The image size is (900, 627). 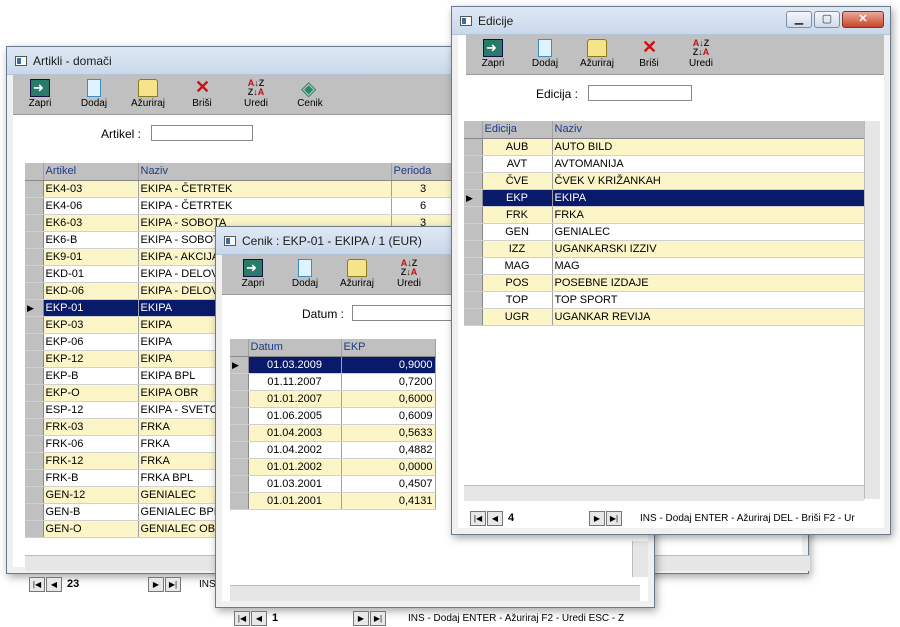 I want to click on table-cell: GENIALEC, so click(x=708, y=232).